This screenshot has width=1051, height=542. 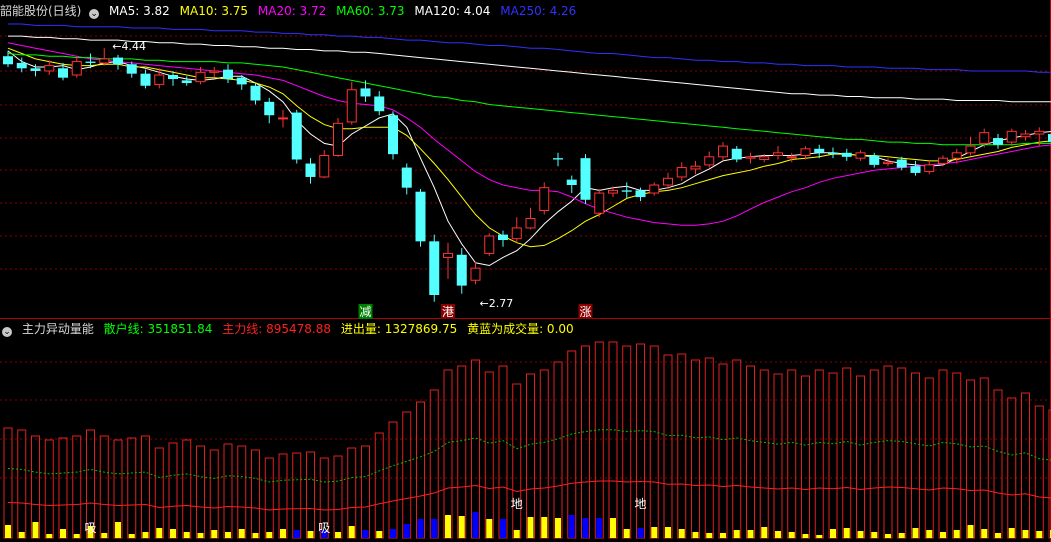 What do you see at coordinates (324, 528) in the screenshot?
I see `indicator-mark: 吸` at bounding box center [324, 528].